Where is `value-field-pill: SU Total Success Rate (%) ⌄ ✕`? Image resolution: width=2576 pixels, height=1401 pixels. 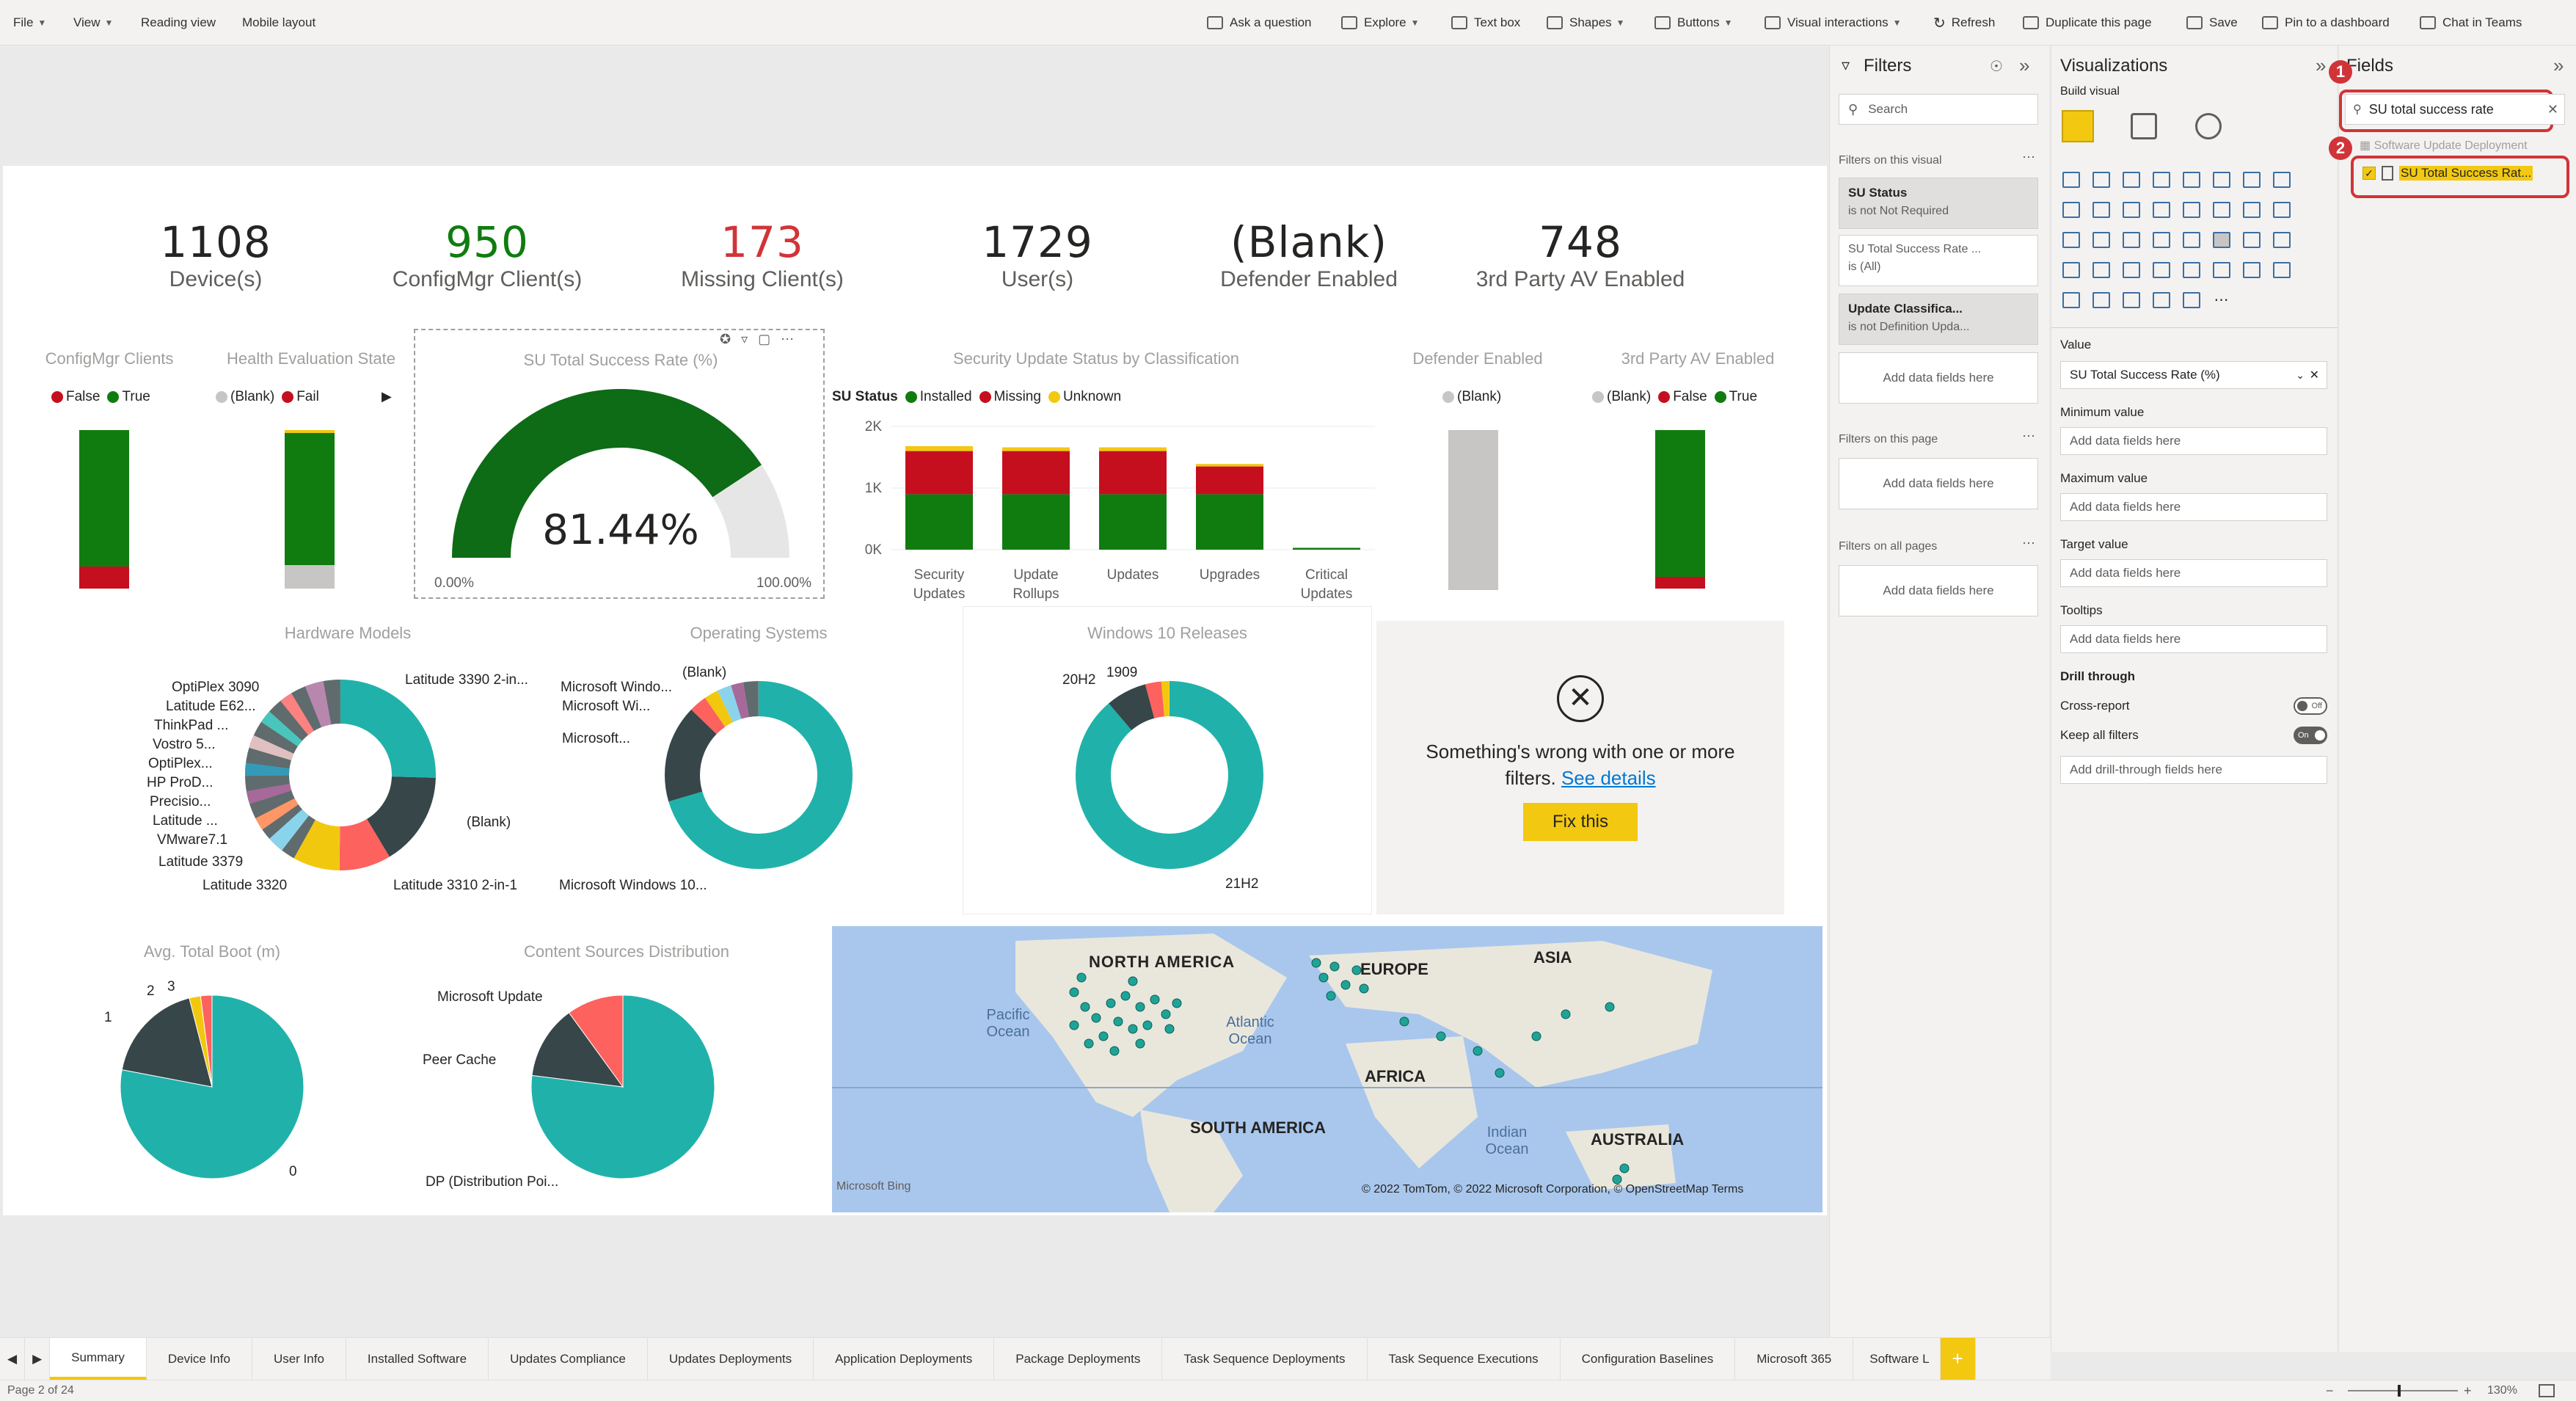
value-field-pill: SU Total Success Rate (%) ⌄ ✕ is located at coordinates (2194, 375).